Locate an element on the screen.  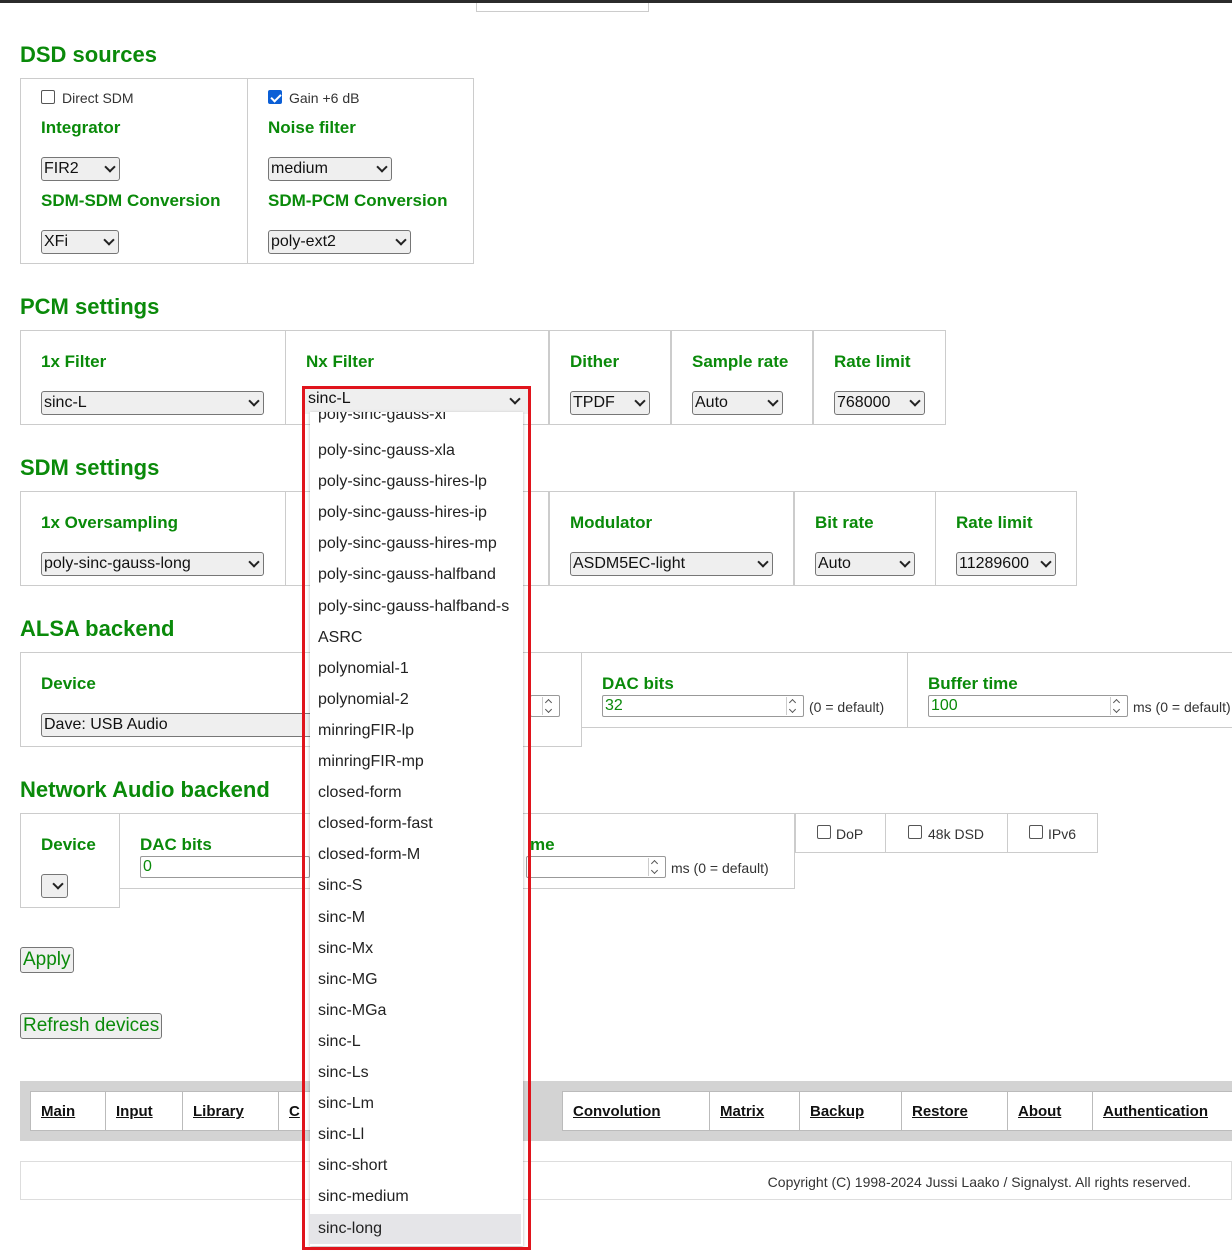
nav-partial-link: C is located at coordinates (294, 1111).